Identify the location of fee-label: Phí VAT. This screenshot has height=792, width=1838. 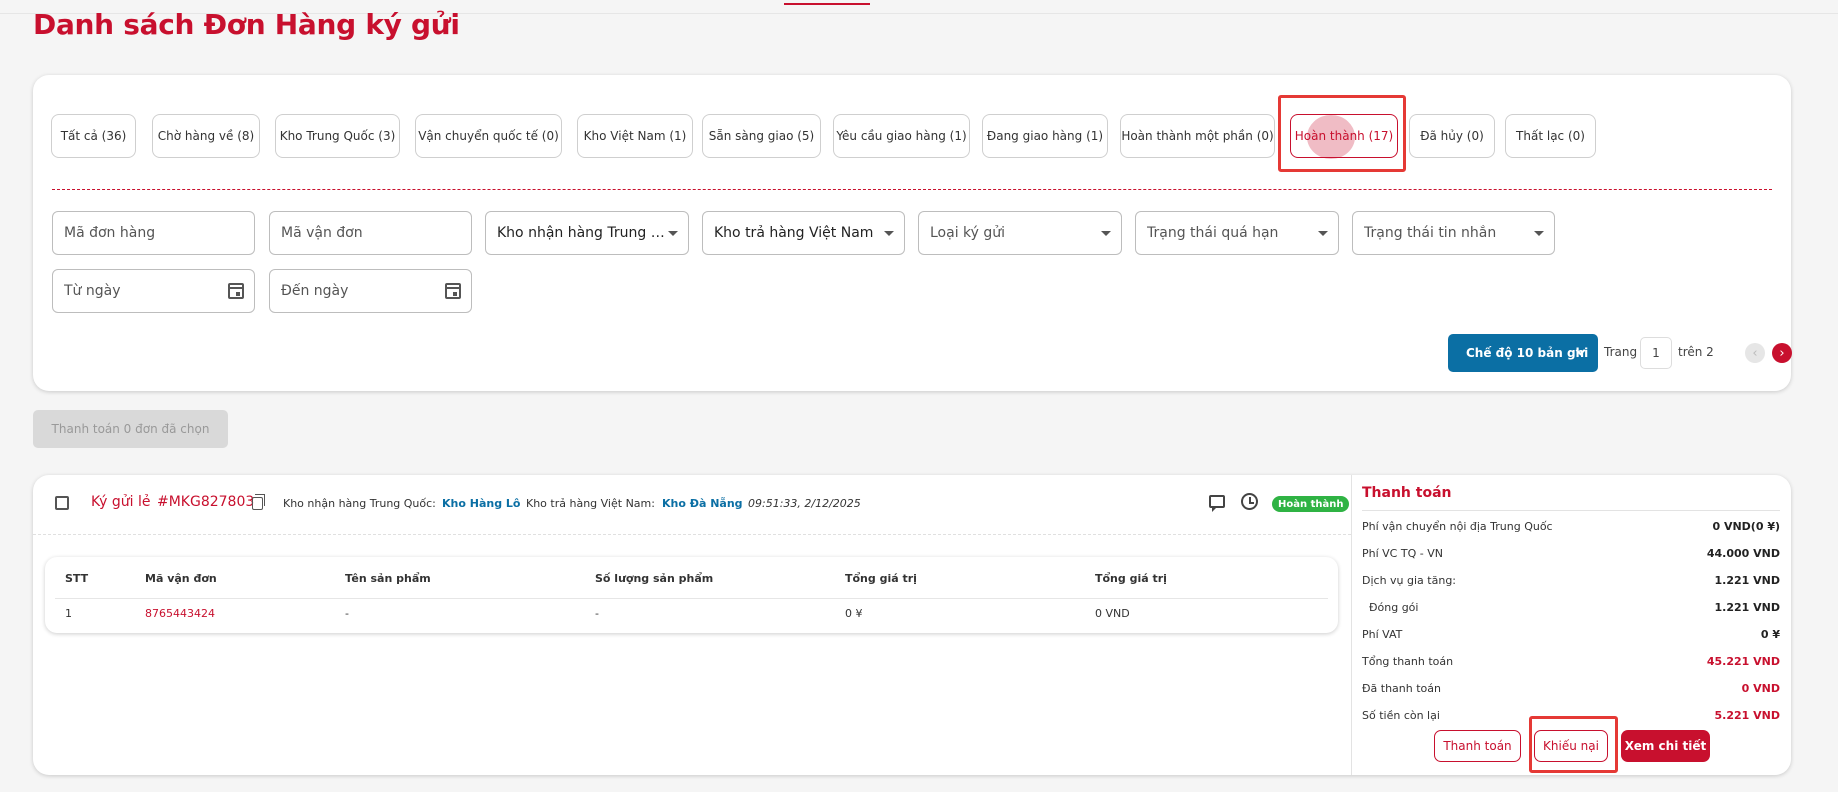
(1382, 634).